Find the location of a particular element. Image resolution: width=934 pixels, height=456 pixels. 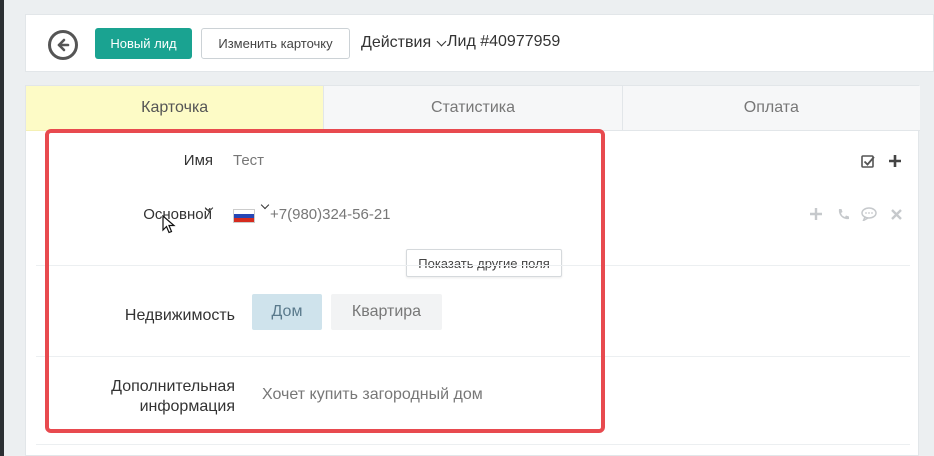

back-button is located at coordinates (63, 45).